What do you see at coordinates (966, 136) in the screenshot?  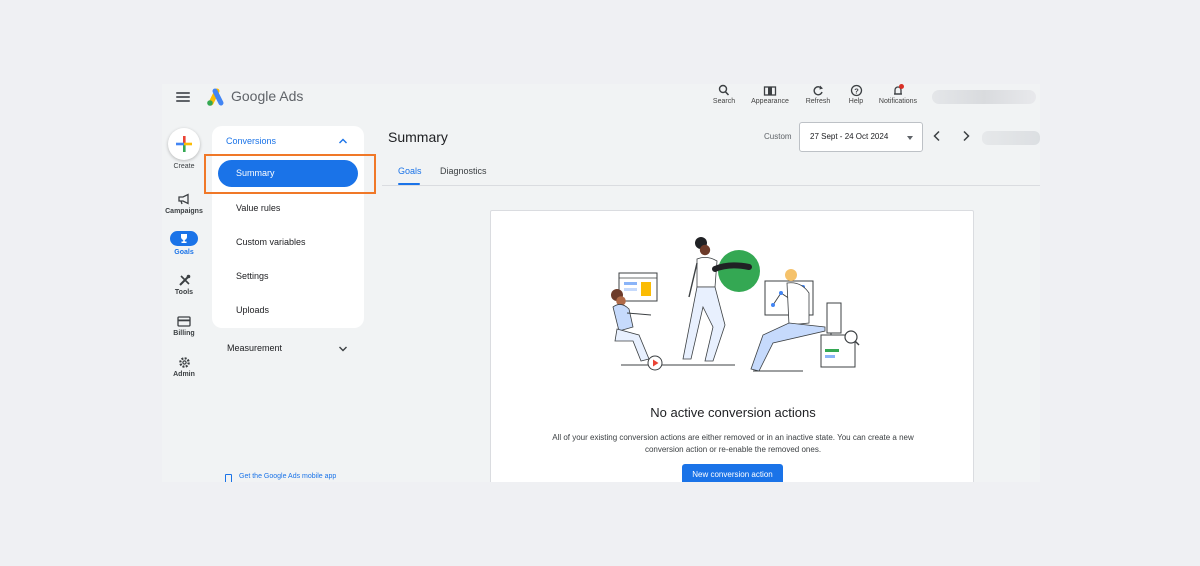 I see `next-period-icon` at bounding box center [966, 136].